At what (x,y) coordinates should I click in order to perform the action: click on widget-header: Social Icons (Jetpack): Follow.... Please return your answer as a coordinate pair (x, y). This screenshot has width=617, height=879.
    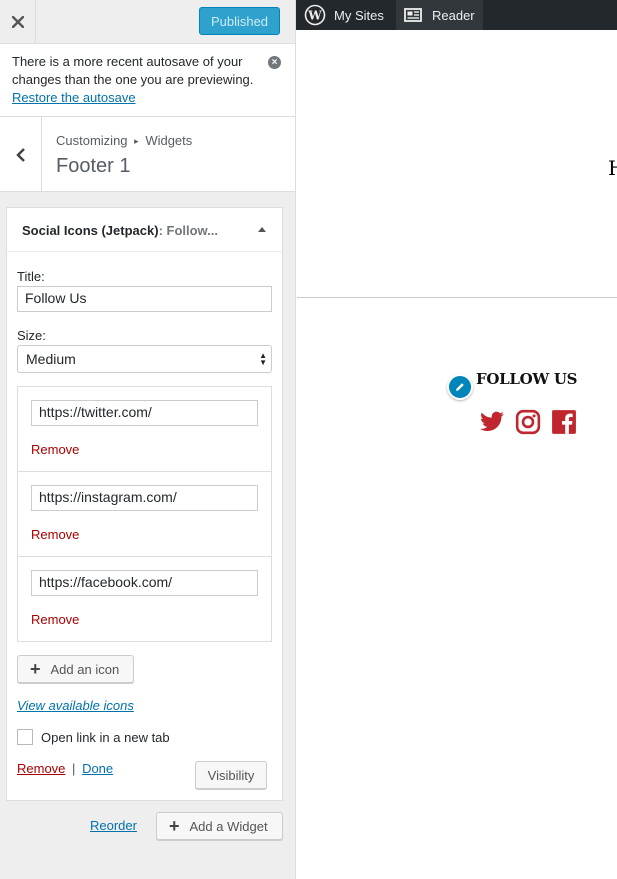
    Looking at the image, I should click on (144, 230).